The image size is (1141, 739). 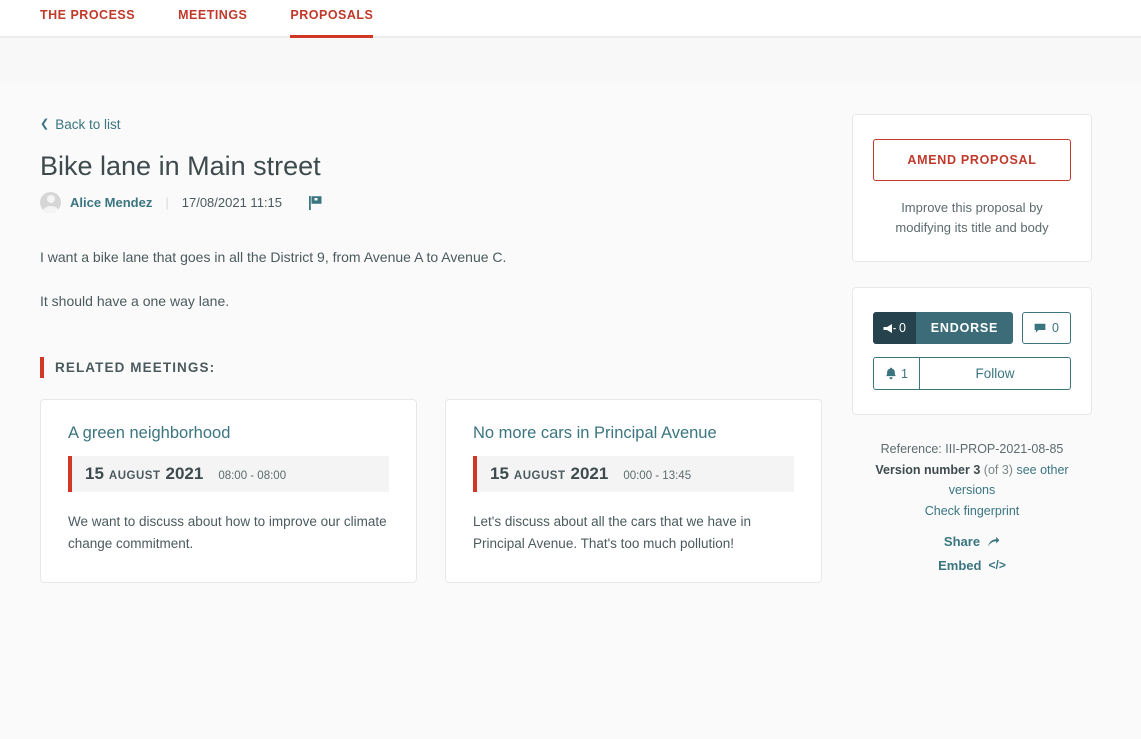 I want to click on nav-item-proposals: PROPOSALS, so click(x=343, y=19).